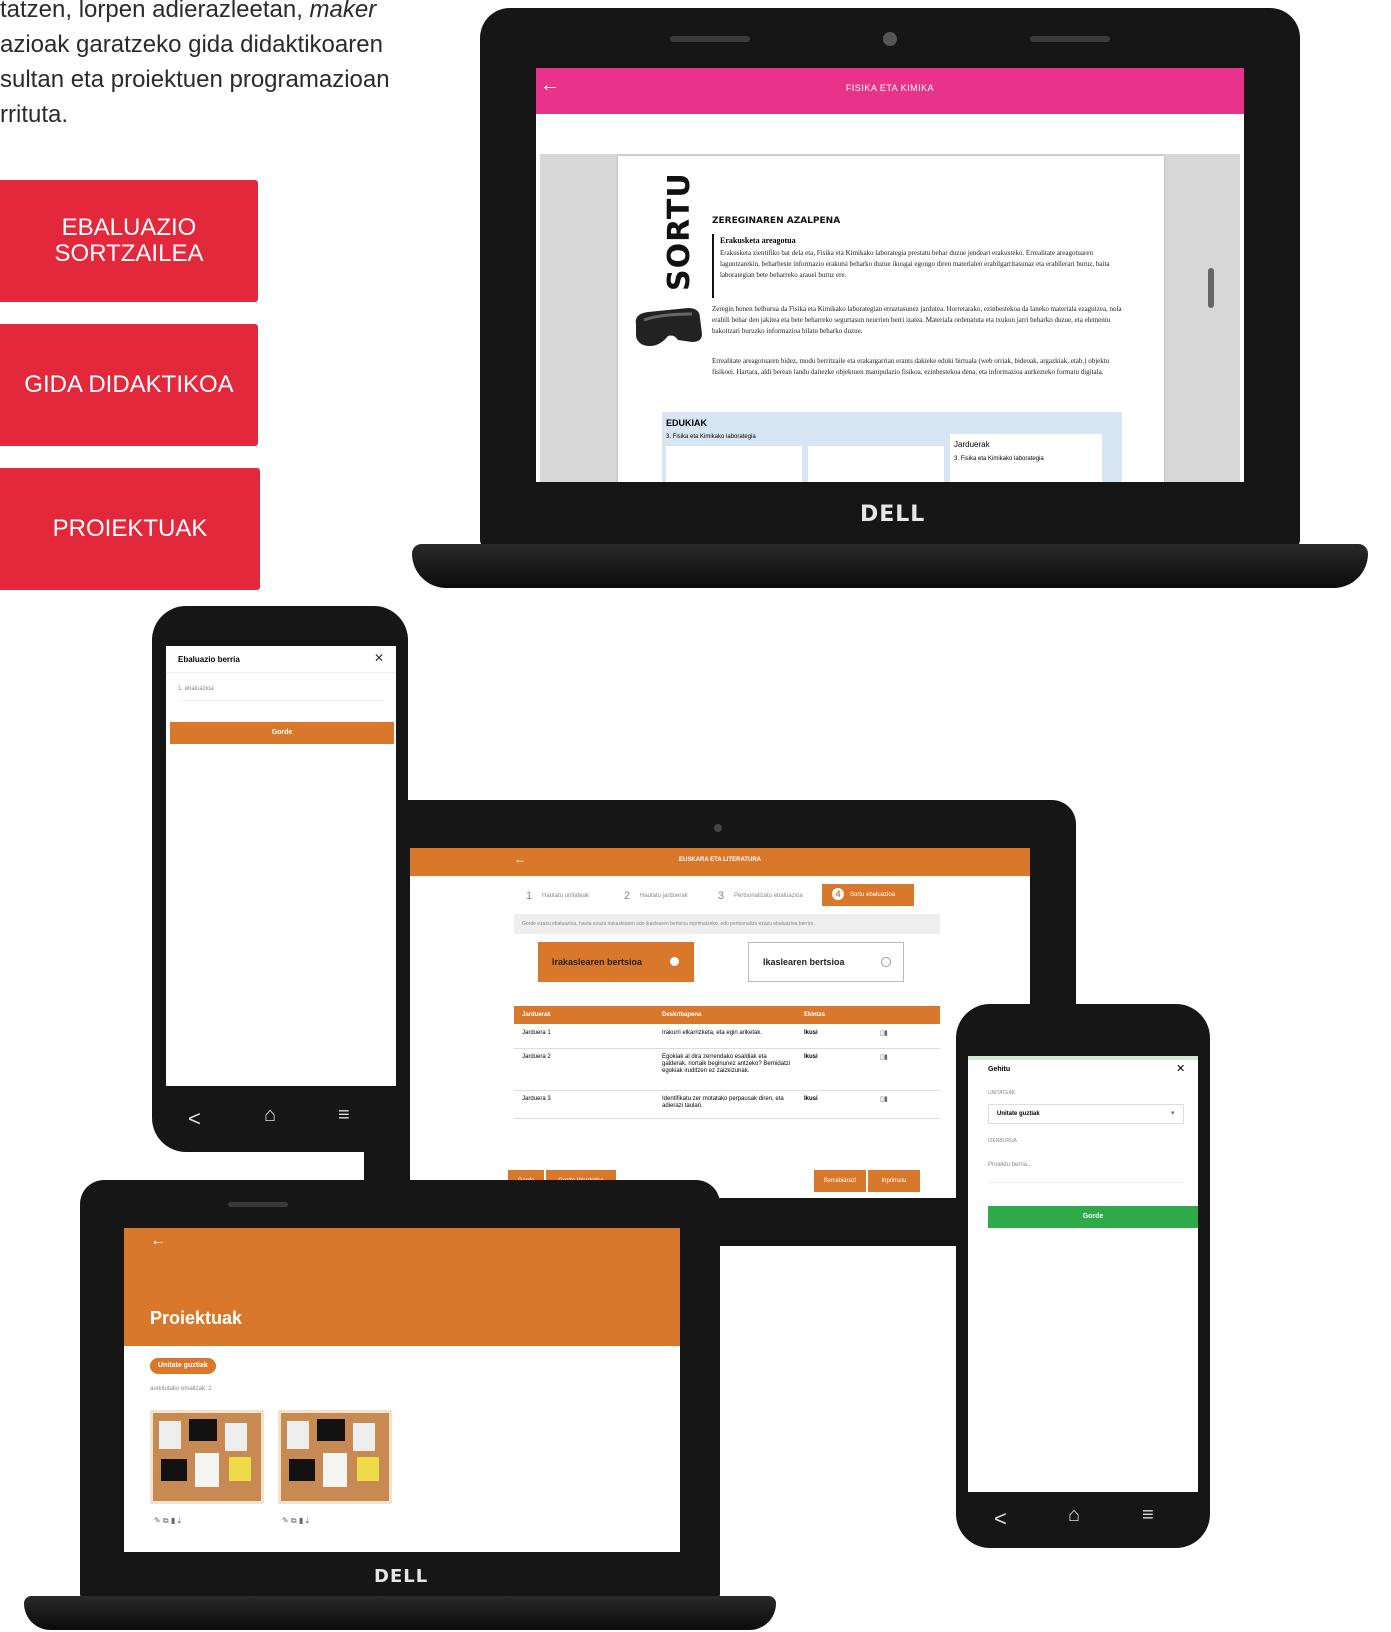 The width and height of the screenshot is (1391, 1632). What do you see at coordinates (999, 1069) in the screenshot?
I see `add-dialog-title: Gehitu` at bounding box center [999, 1069].